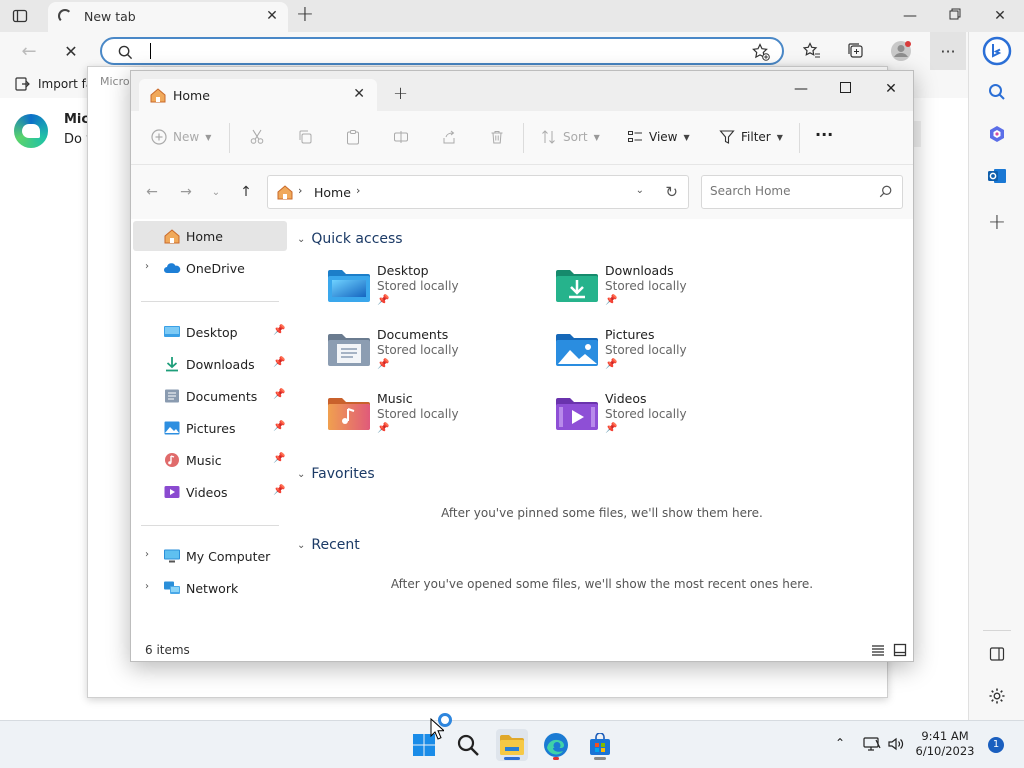  Describe the element at coordinates (20, 16) in the screenshot. I see `tab-actions-button` at that location.